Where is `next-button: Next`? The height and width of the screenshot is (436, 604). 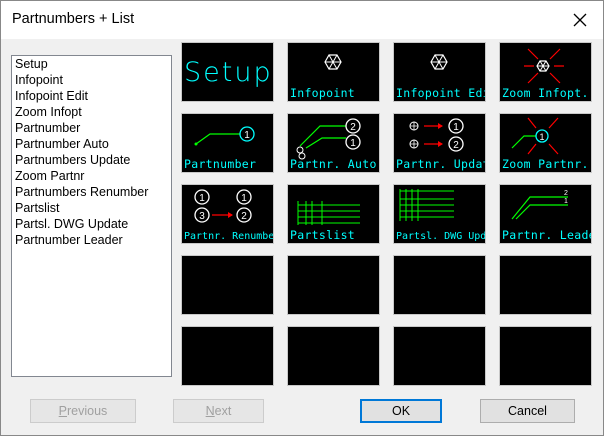 next-button: Next is located at coordinates (218, 411).